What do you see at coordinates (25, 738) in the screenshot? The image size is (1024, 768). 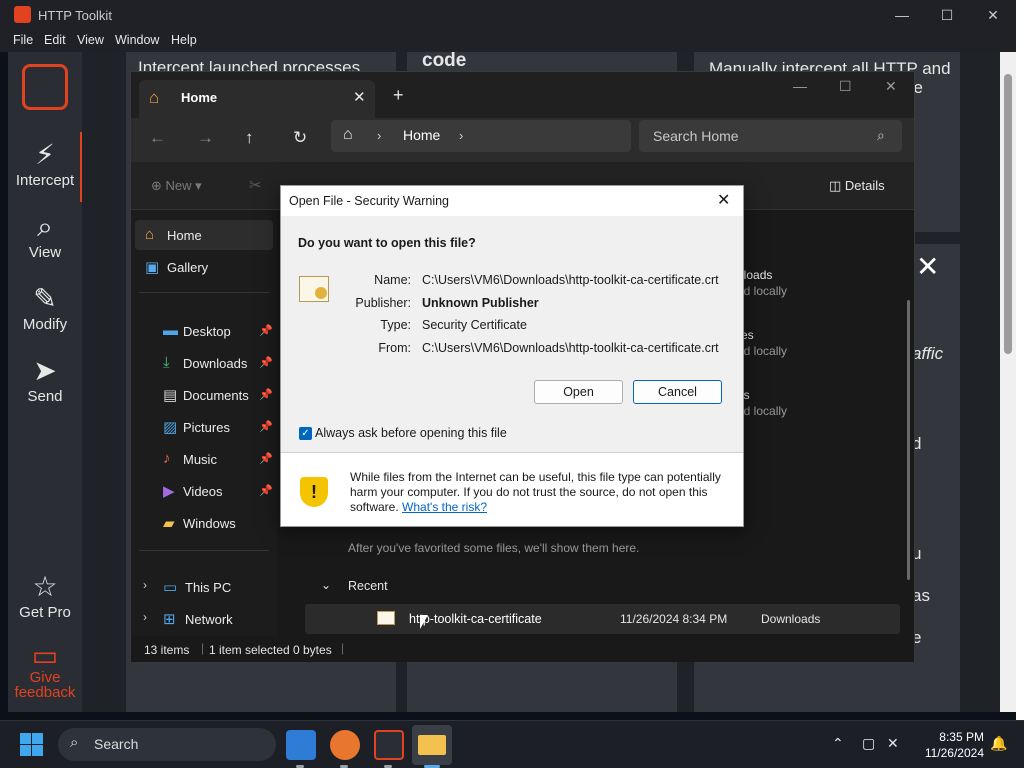 I see `windows-logo-icon` at bounding box center [25, 738].